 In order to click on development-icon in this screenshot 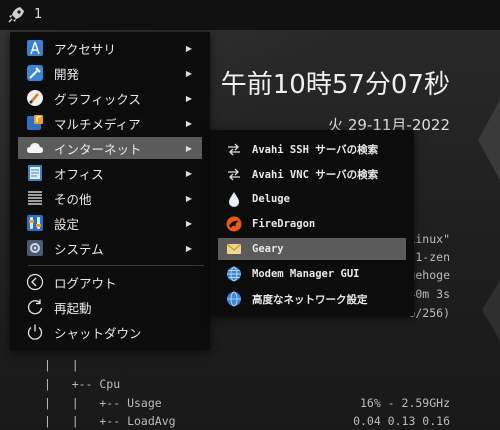, I will do `click(35, 73)`.